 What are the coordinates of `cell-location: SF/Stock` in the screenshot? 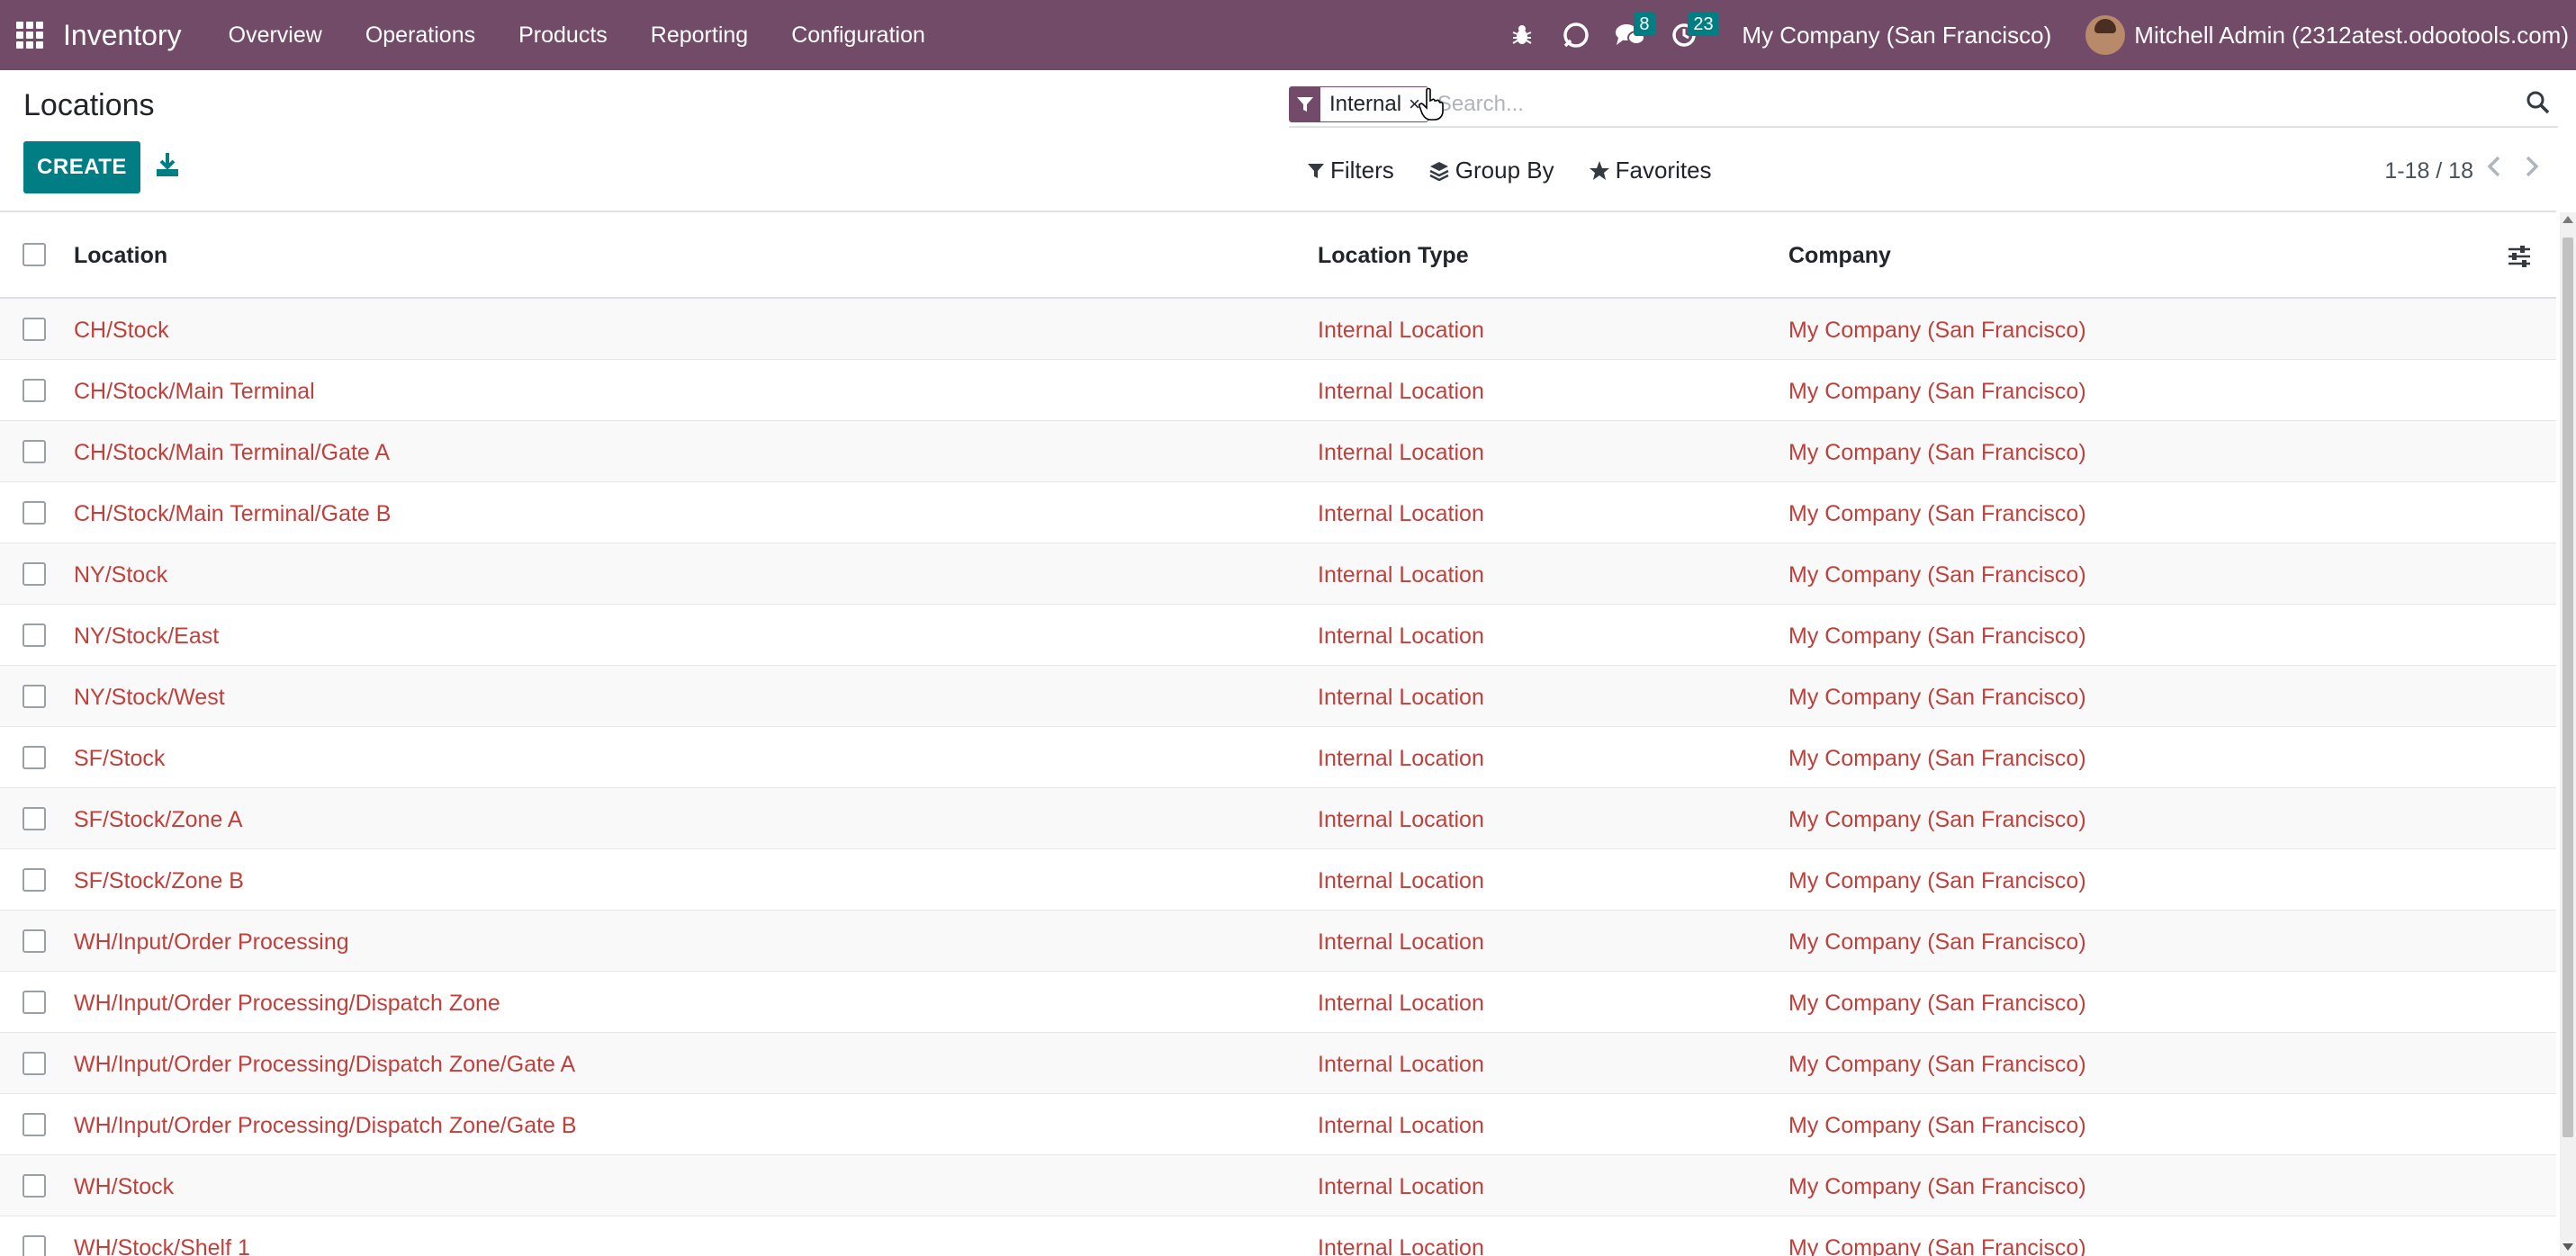 It's located at (119, 759).